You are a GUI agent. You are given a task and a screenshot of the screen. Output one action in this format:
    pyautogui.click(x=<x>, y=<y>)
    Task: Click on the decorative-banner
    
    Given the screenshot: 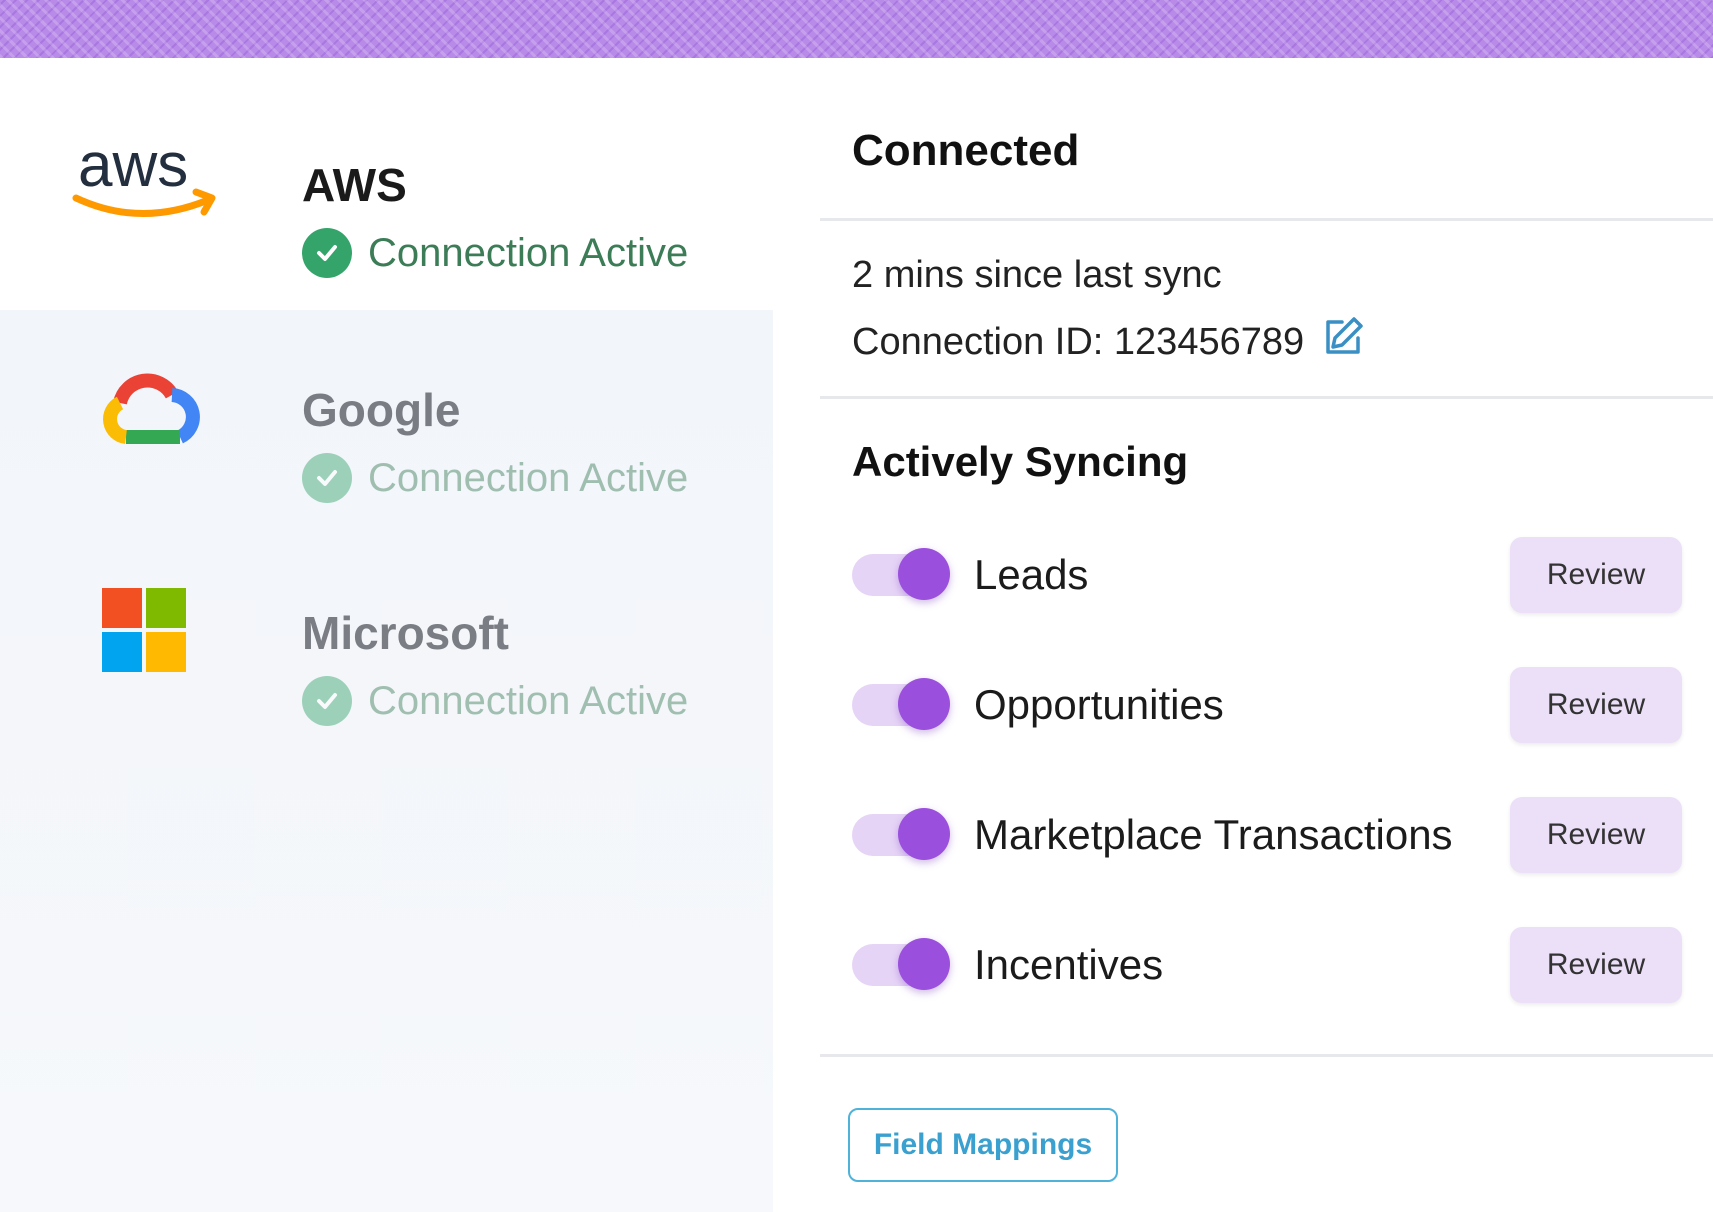 What is the action you would take?
    pyautogui.click(x=856, y=29)
    